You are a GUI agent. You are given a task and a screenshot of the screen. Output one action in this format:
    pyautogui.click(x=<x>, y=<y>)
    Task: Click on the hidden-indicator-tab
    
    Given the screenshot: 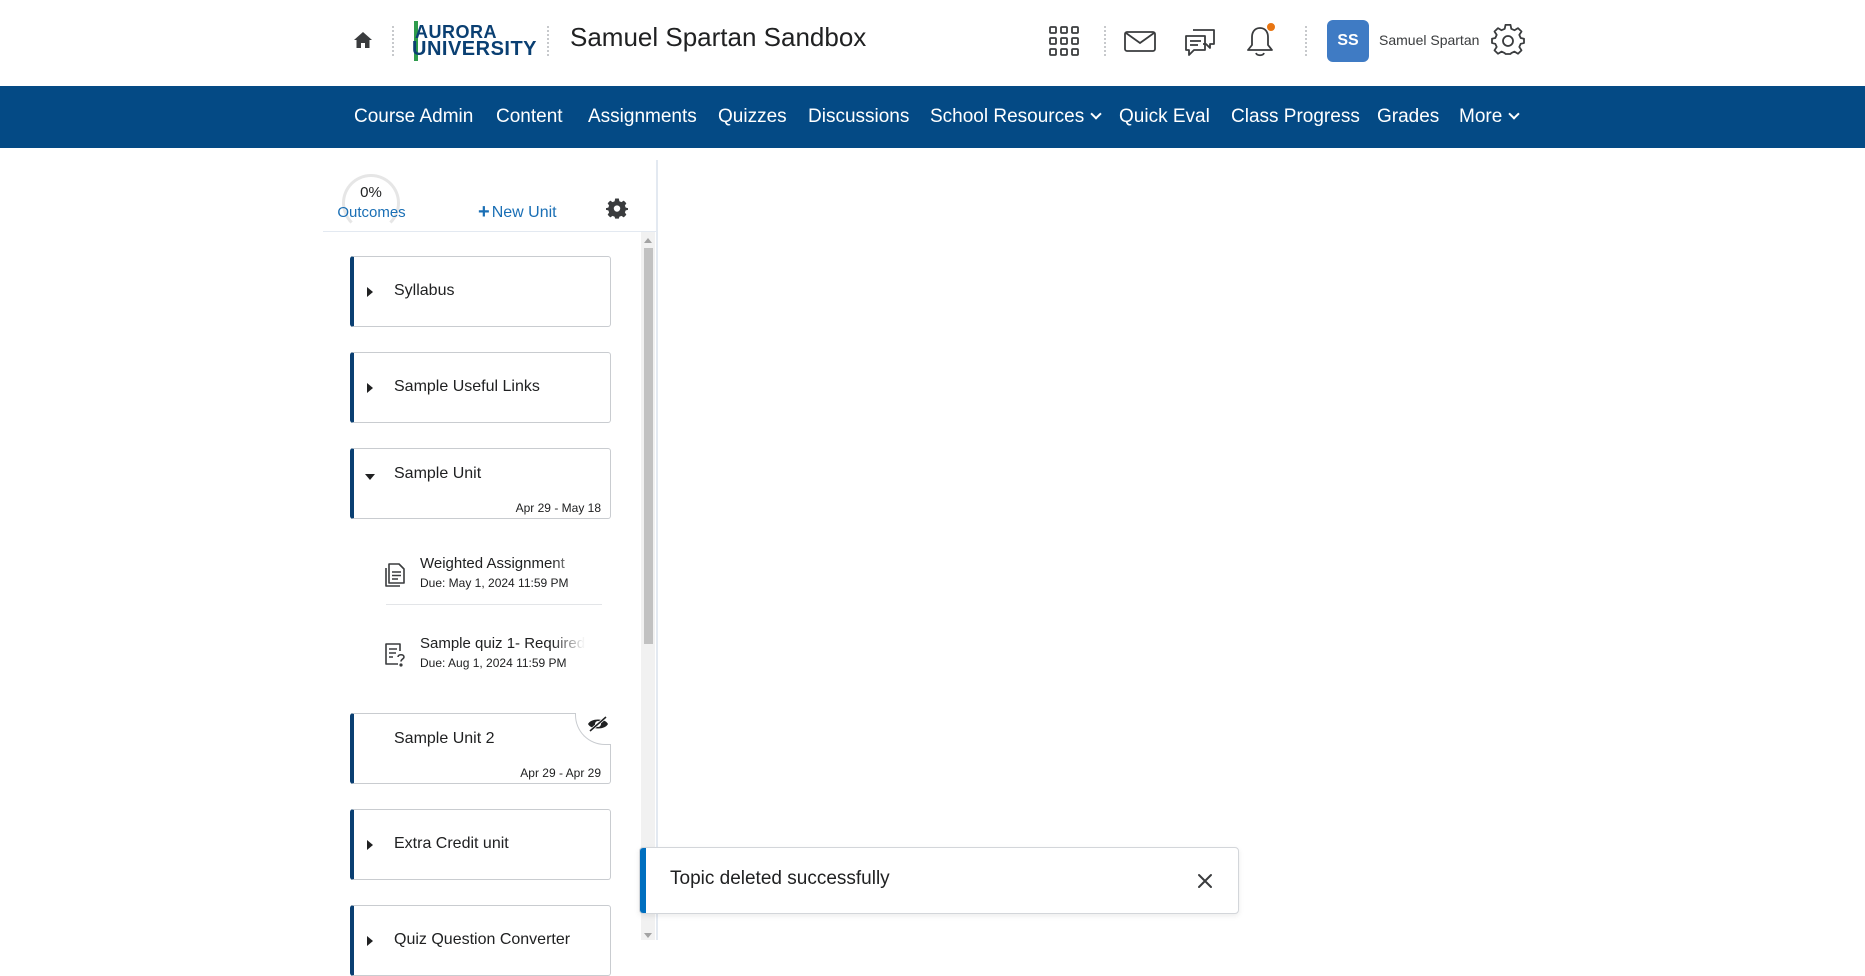 What is the action you would take?
    pyautogui.click(x=593, y=729)
    